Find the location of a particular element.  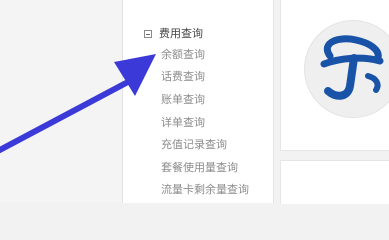

menu-item-balance-query: 余额查询 is located at coordinates (183, 54).